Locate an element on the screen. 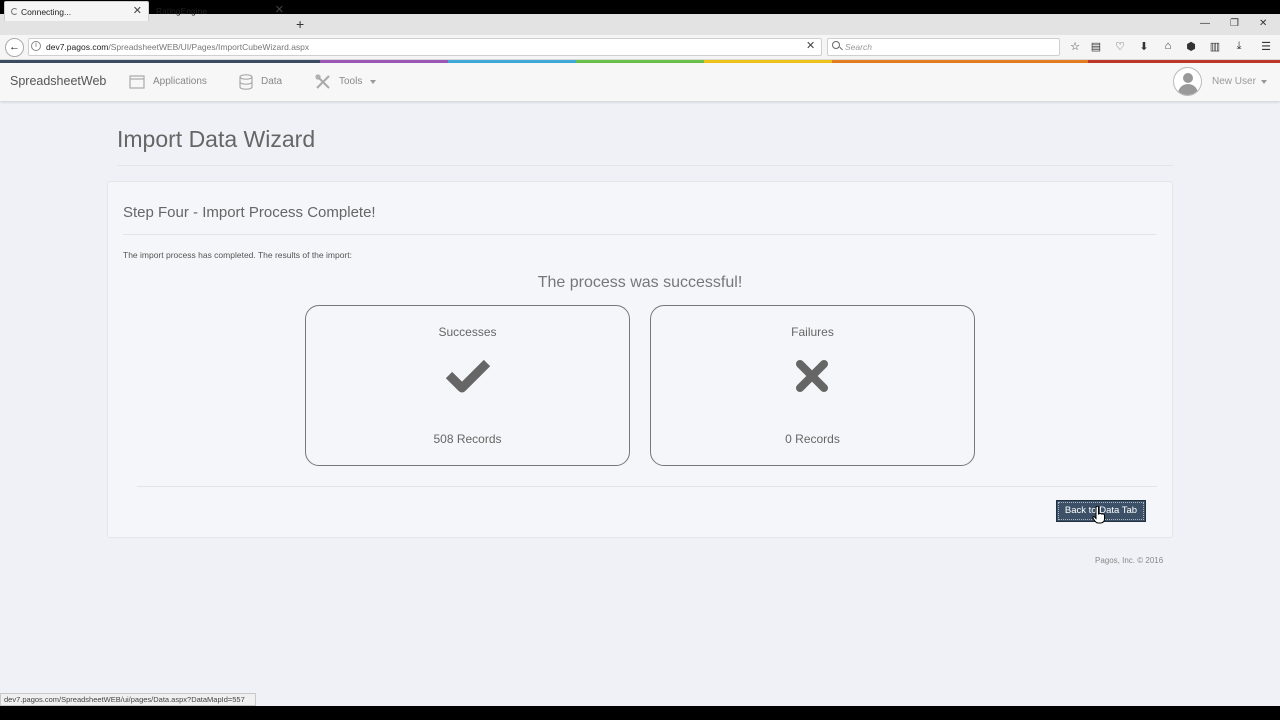 The width and height of the screenshot is (1280, 720). success-message: The process was successful! is located at coordinates (640, 282).